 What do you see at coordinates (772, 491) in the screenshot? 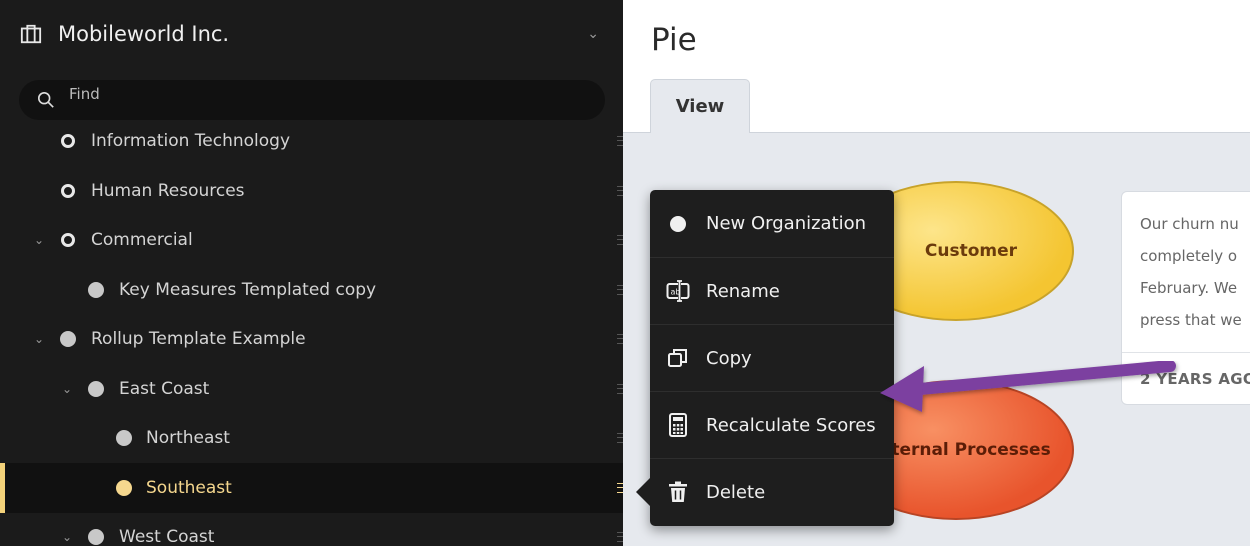
I see `menu-item-delete: Delete` at bounding box center [772, 491].